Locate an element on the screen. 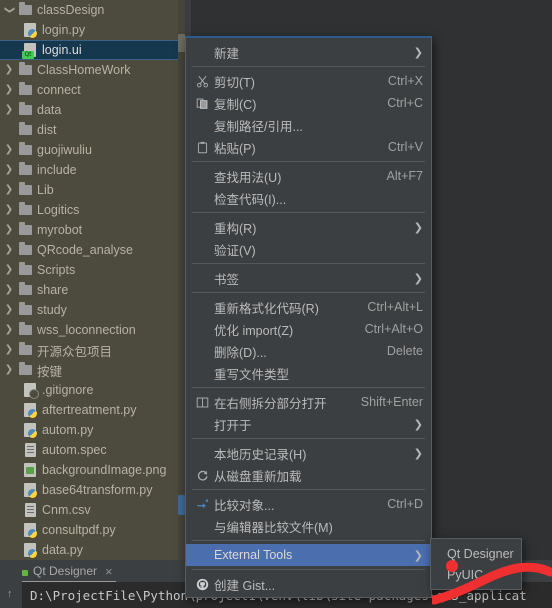 The height and width of the screenshot is (608, 552). run-status-dot is located at coordinates (25, 573).